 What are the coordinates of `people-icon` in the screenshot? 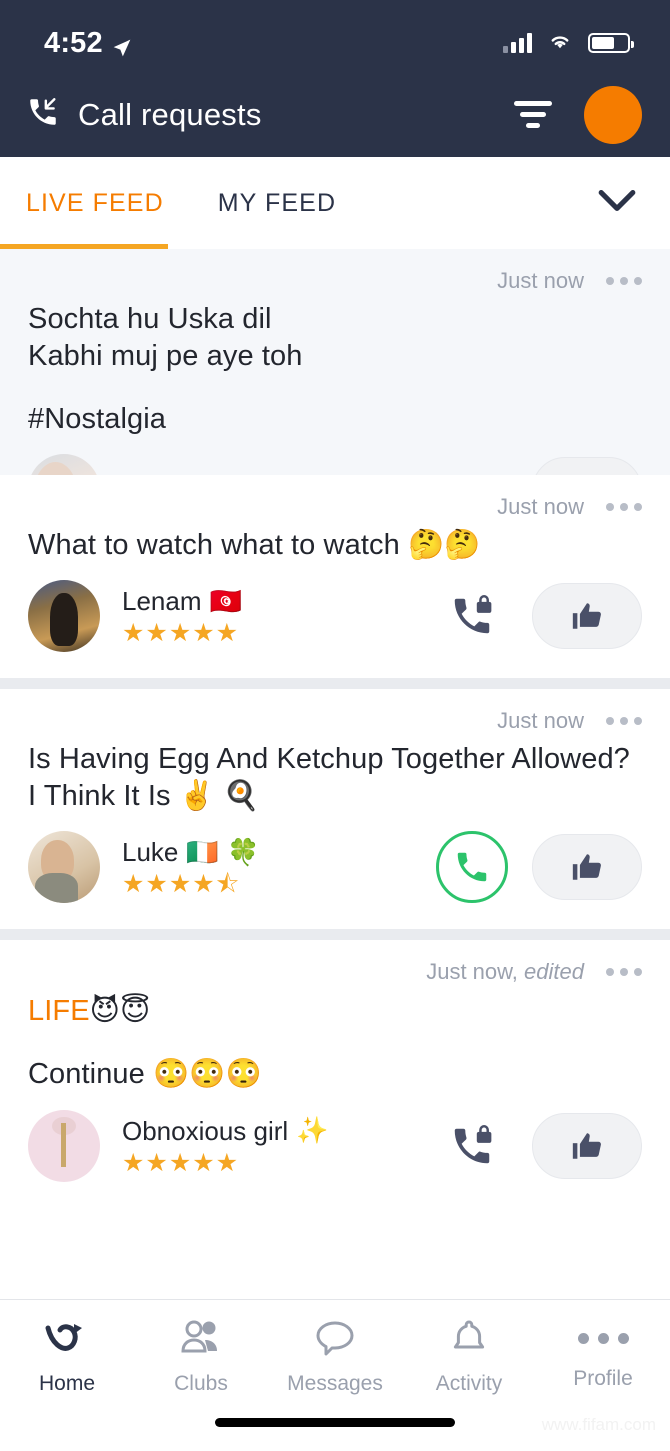 It's located at (201, 1340).